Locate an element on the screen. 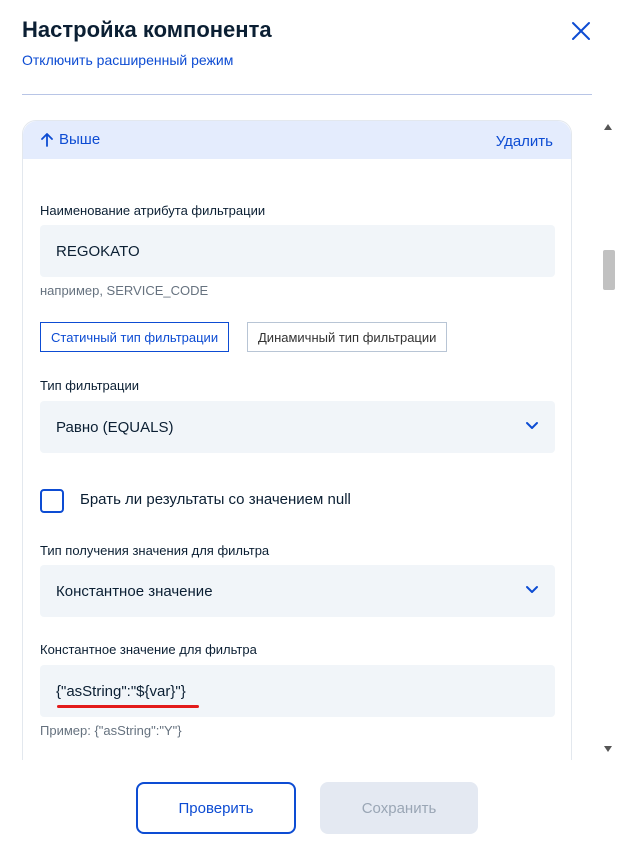 The height and width of the screenshot is (847, 622). attr-name-input: REGOKATO is located at coordinates (297, 251).